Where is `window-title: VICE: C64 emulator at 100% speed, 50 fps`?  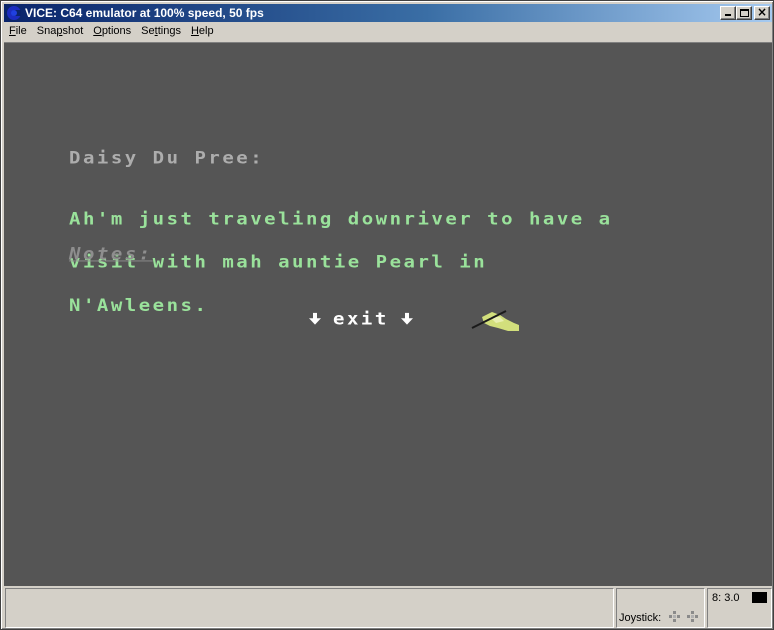 window-title: VICE: C64 emulator at 100% speed, 50 fps is located at coordinates (144, 13).